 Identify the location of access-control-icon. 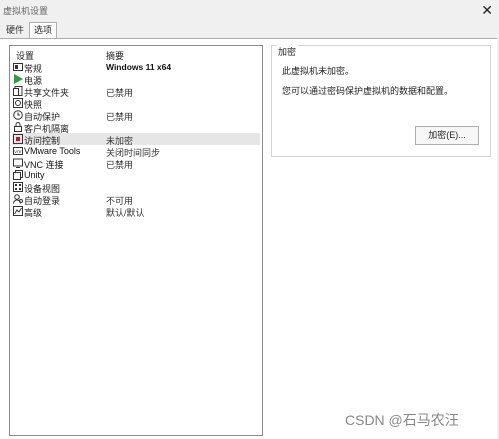
(18, 139).